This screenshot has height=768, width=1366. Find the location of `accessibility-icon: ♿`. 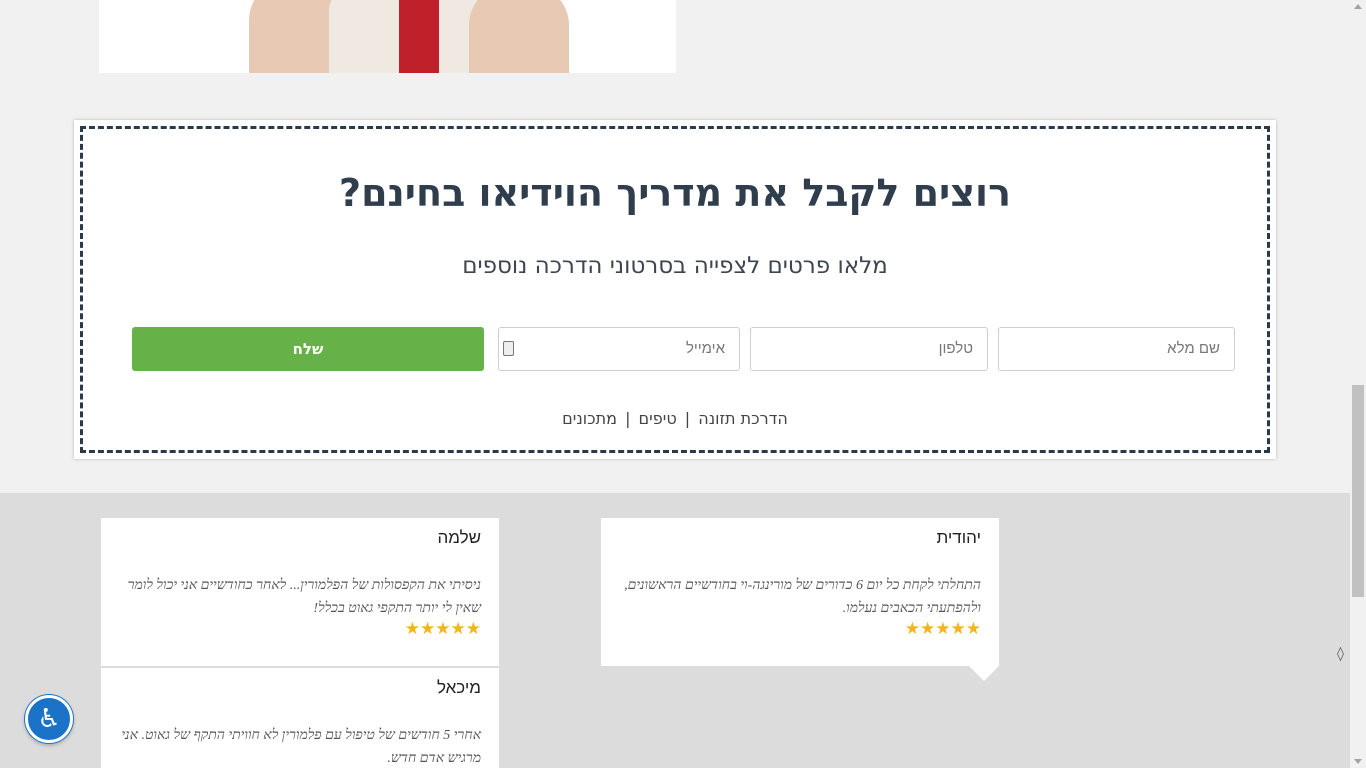

accessibility-icon: ♿ is located at coordinates (49, 719).